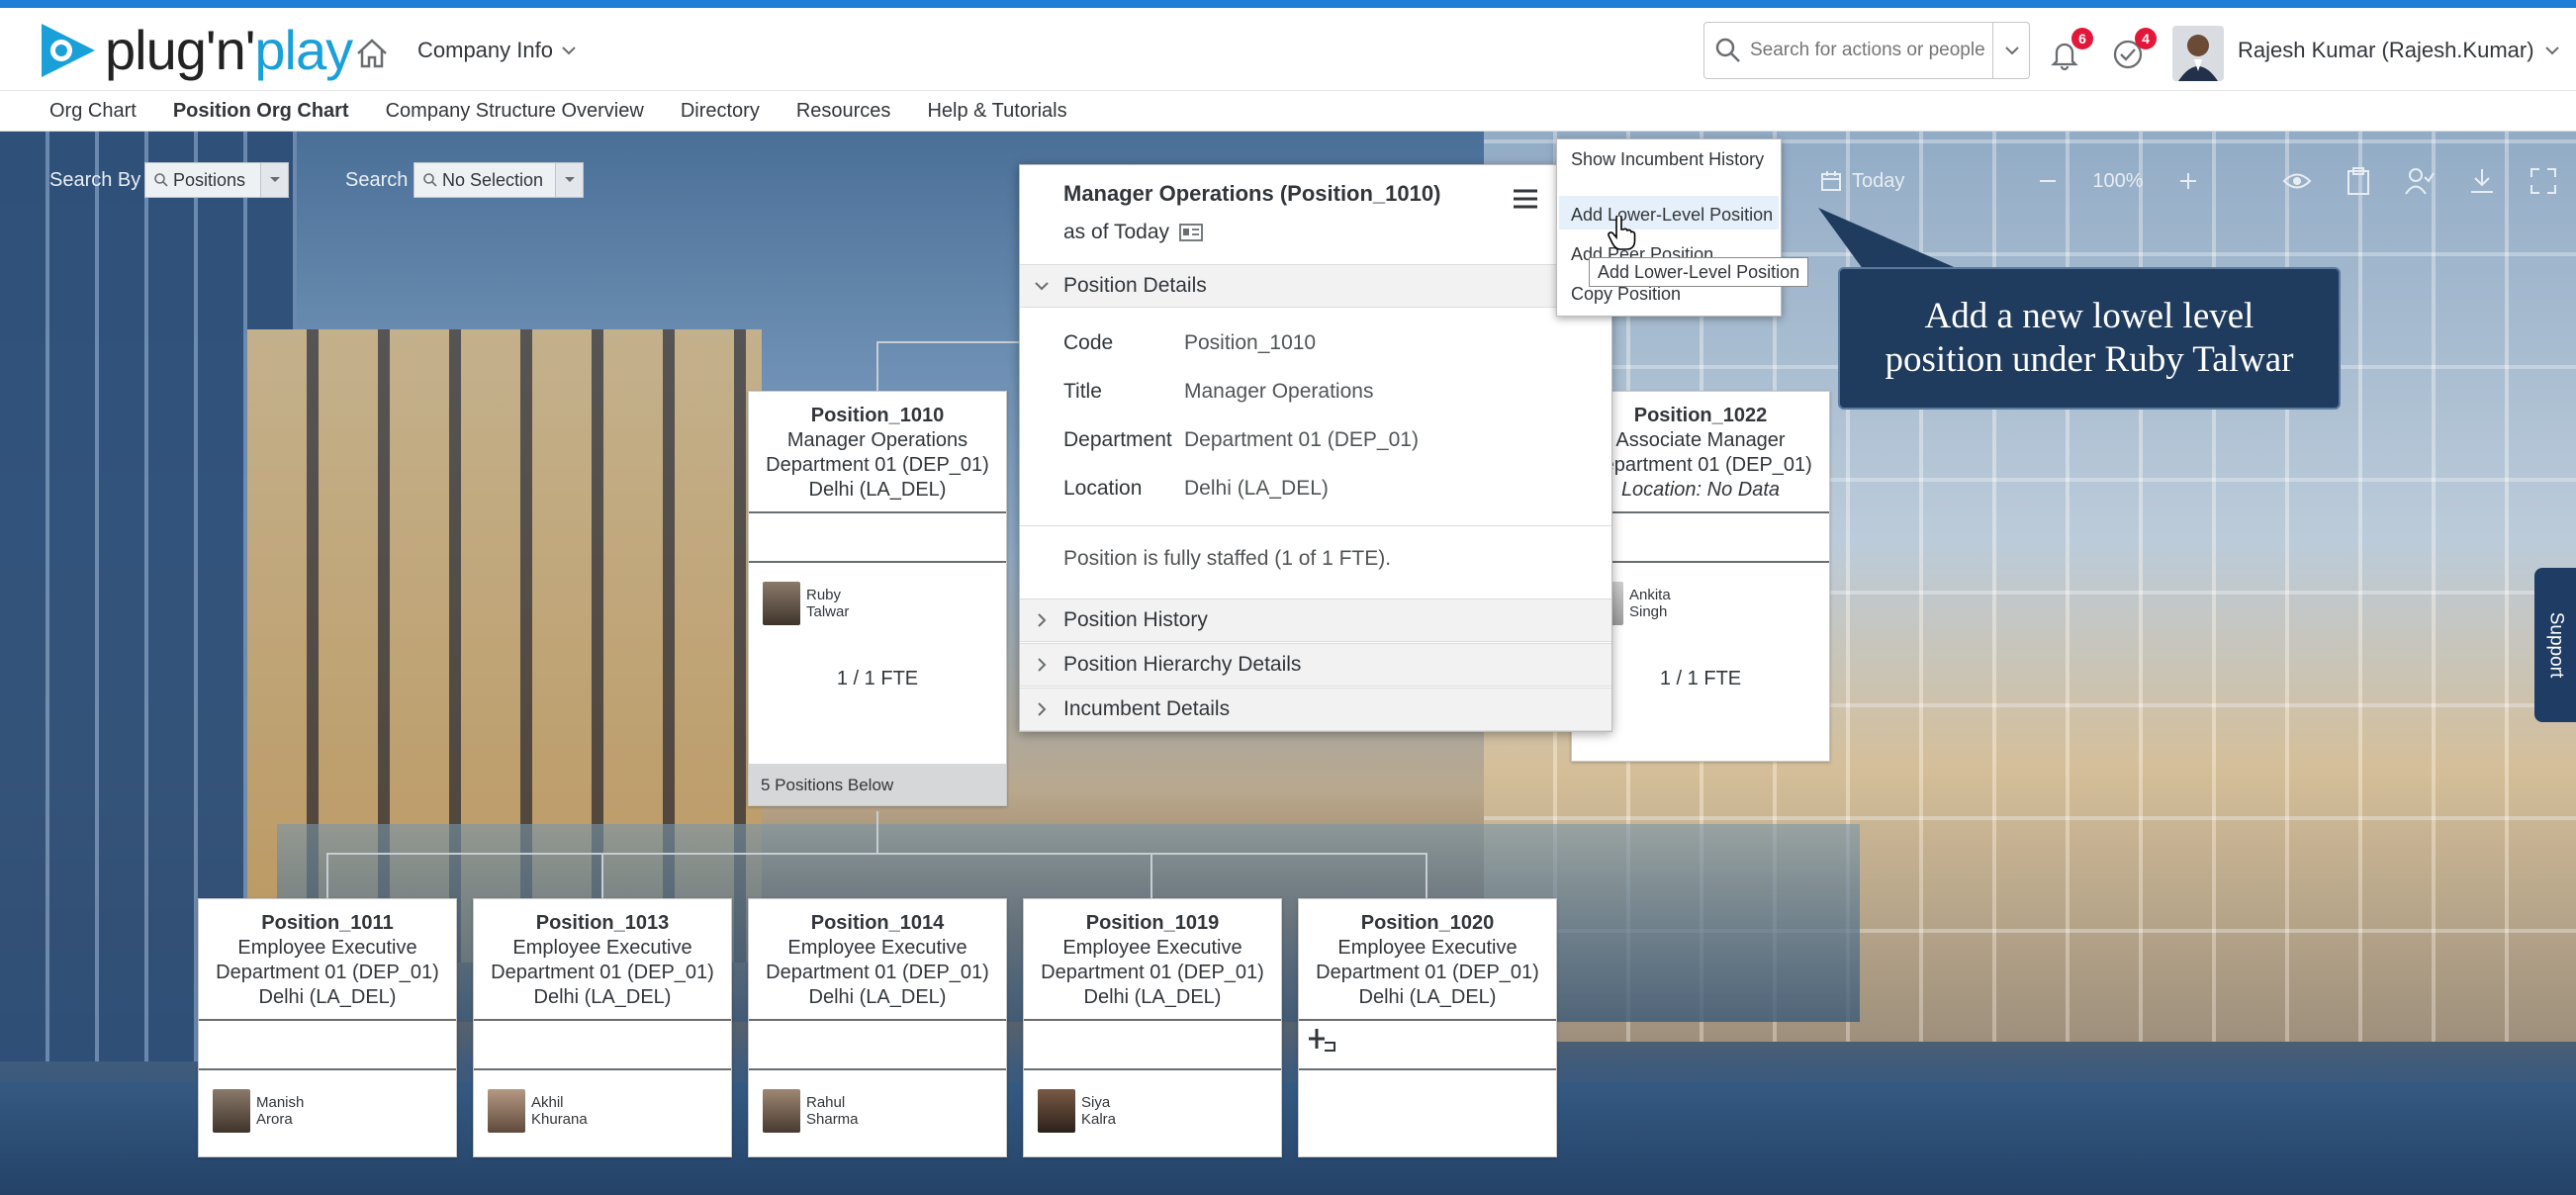 The width and height of the screenshot is (2576, 1195). What do you see at coordinates (547, 1102) in the screenshot?
I see `incumbent-first-name: Akhil` at bounding box center [547, 1102].